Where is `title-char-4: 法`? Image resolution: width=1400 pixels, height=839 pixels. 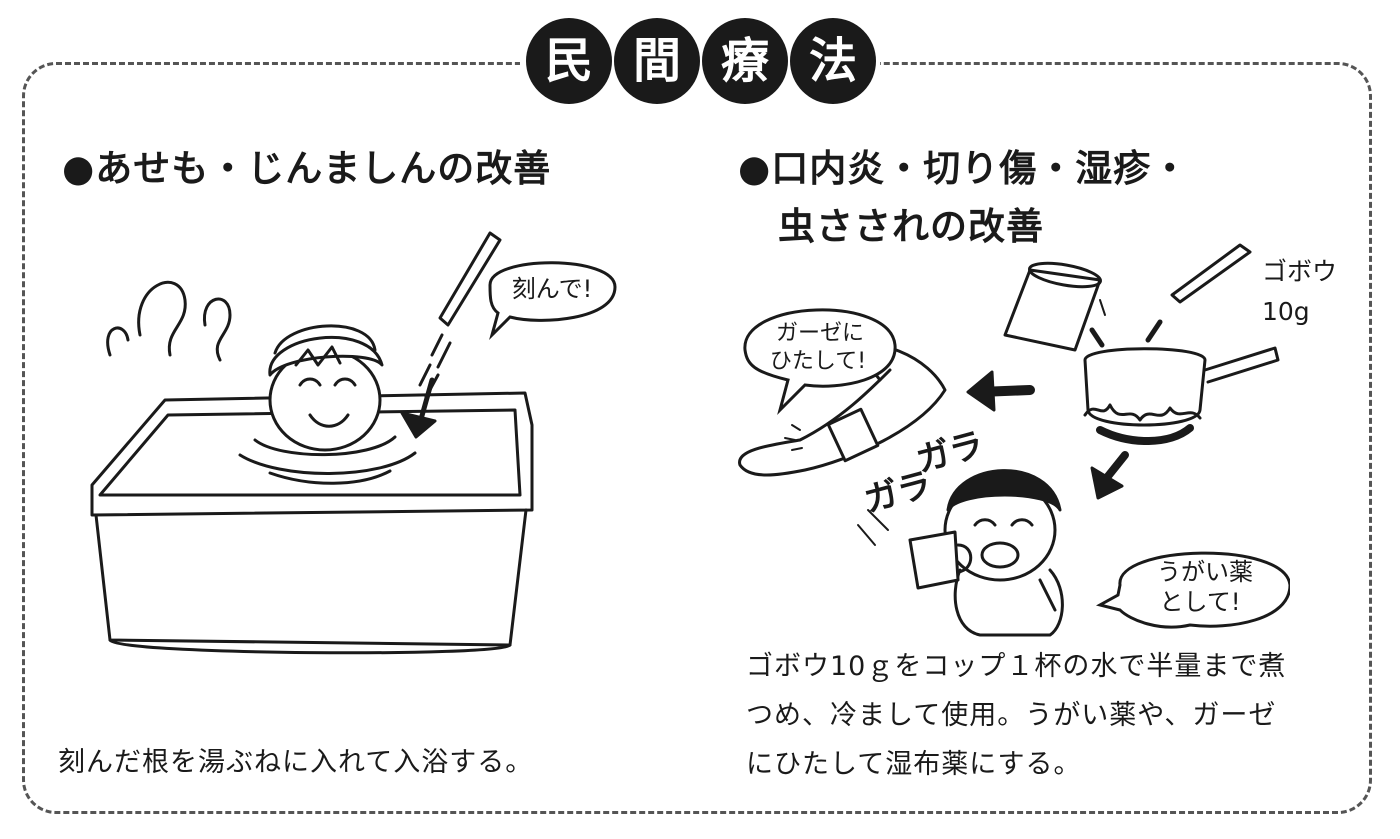
title-char-4: 法 is located at coordinates (833, 61).